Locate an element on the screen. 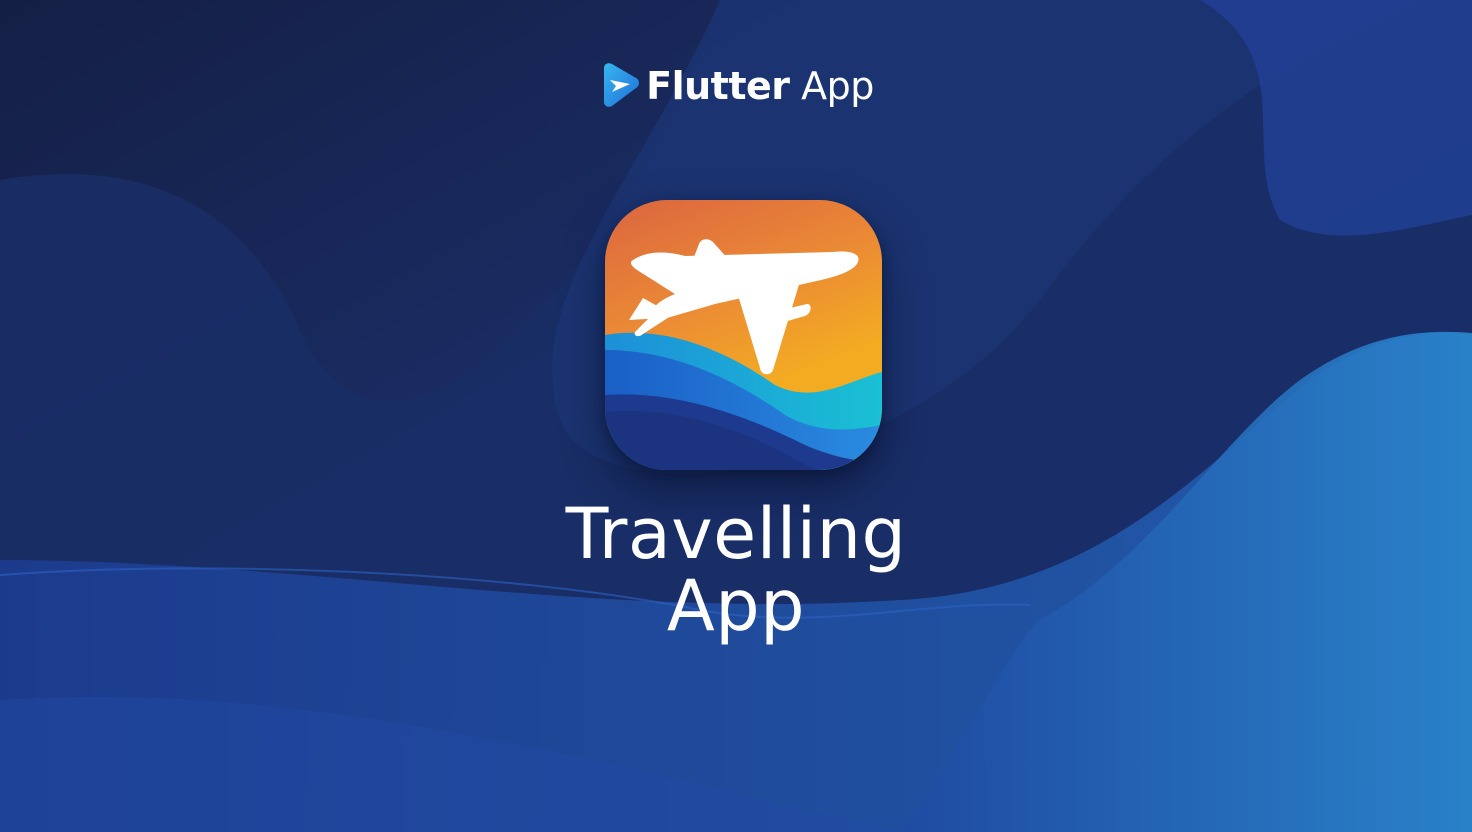  brand-header: Flutter App is located at coordinates (736, 86).